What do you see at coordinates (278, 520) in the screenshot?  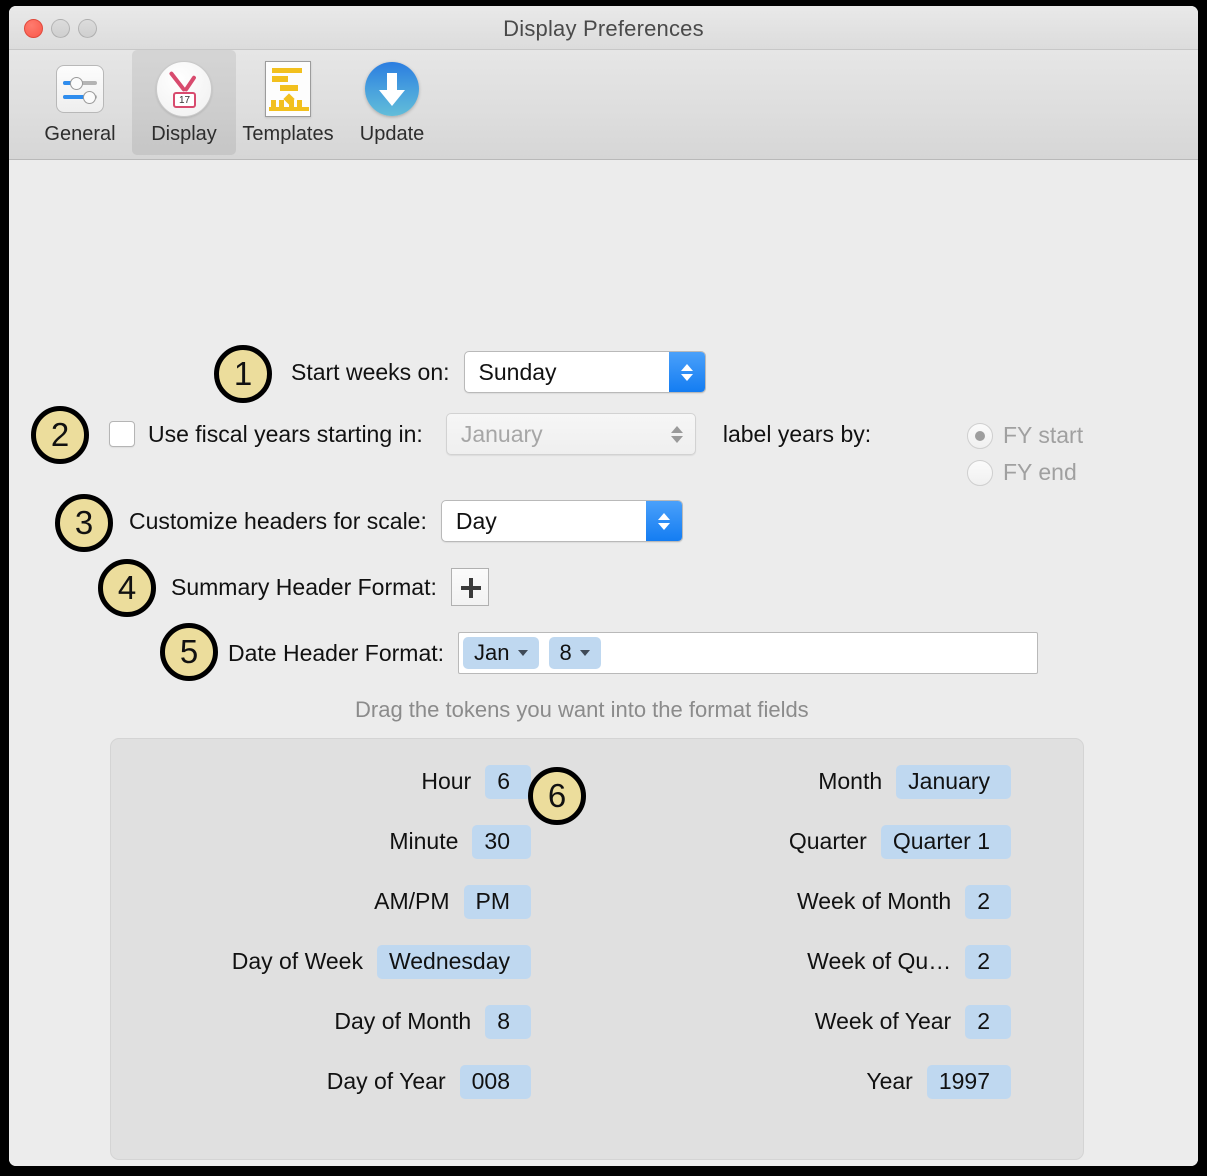 I see `customize-headers-label: Customize headers for scale:` at bounding box center [278, 520].